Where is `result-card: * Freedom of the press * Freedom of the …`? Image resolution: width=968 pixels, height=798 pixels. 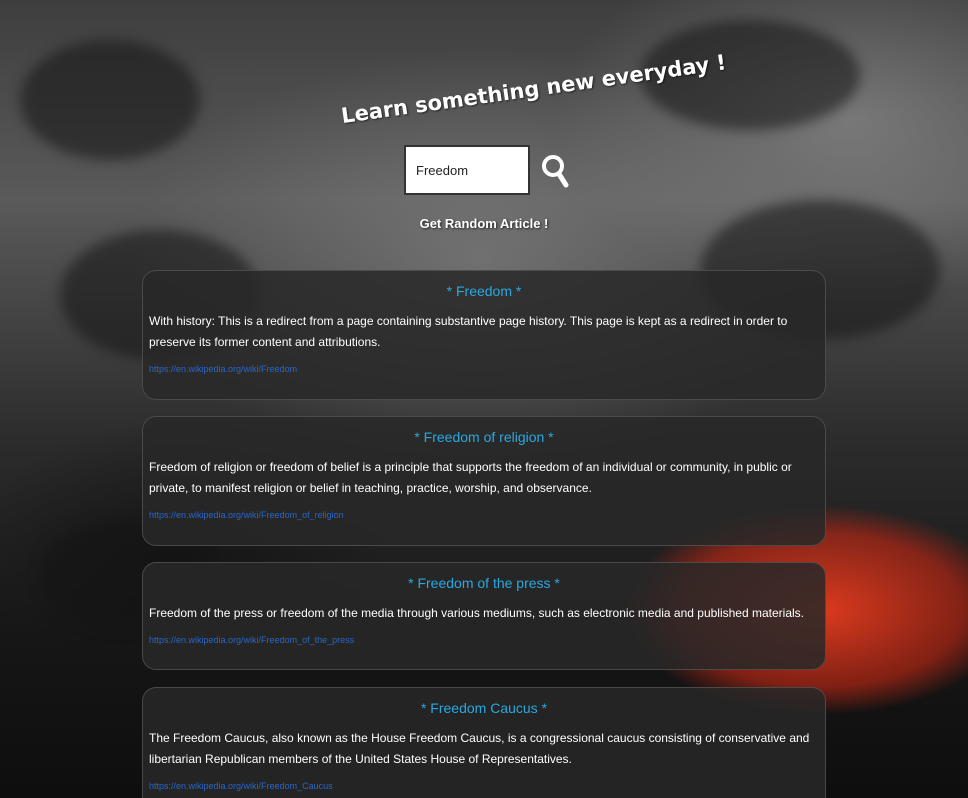 result-card: * Freedom of the press * Freedom of the … is located at coordinates (484, 616).